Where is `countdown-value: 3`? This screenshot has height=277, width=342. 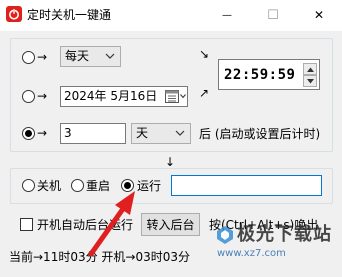 countdown-value: 3 is located at coordinates (68, 133).